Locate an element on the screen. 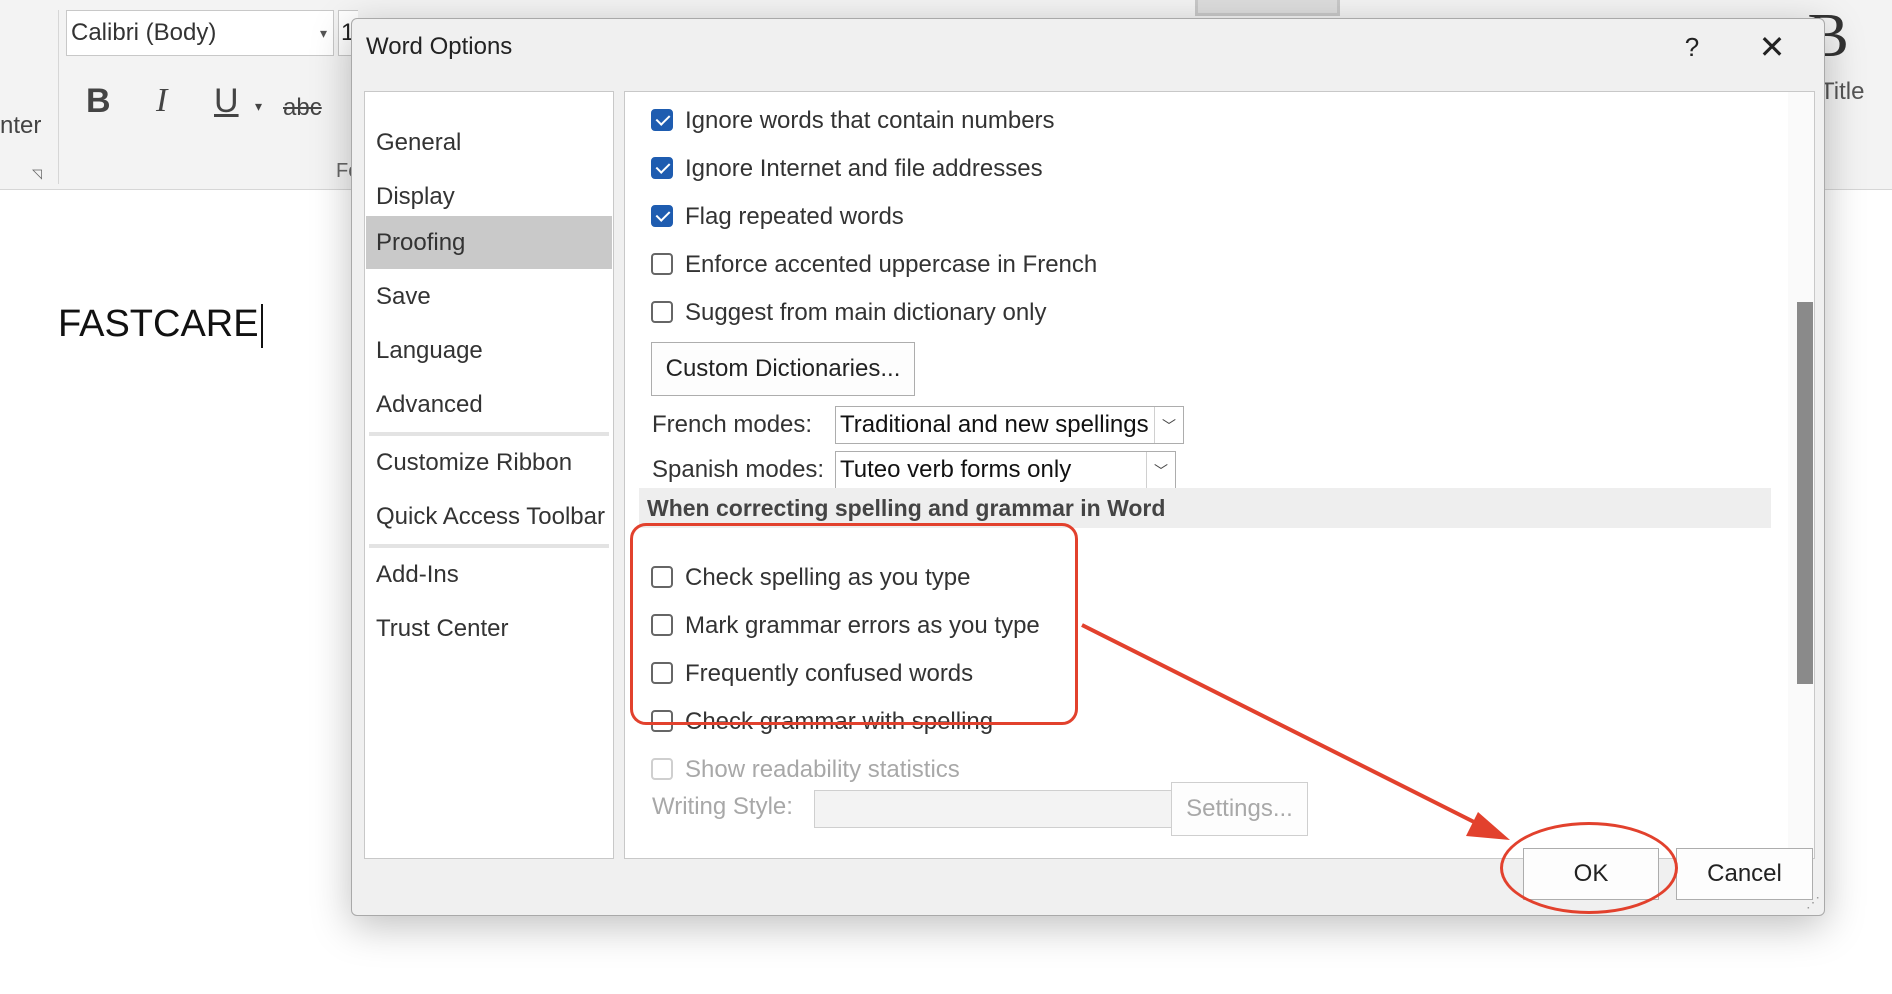  option-flag-repeated: Flag repeated words is located at coordinates (777, 217).